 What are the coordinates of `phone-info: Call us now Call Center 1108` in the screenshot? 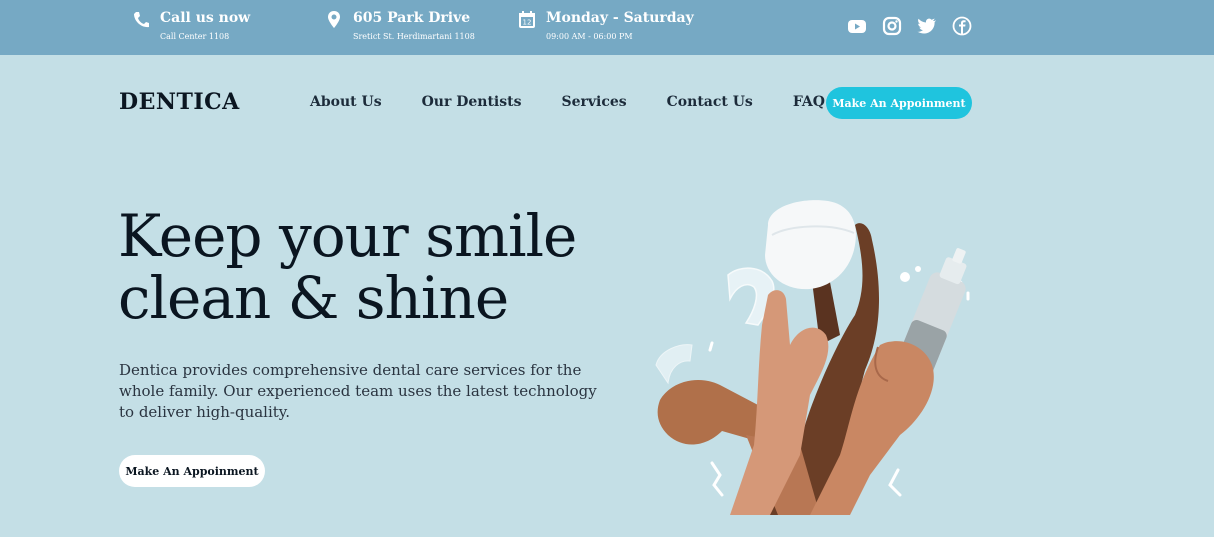 It's located at (190, 26).